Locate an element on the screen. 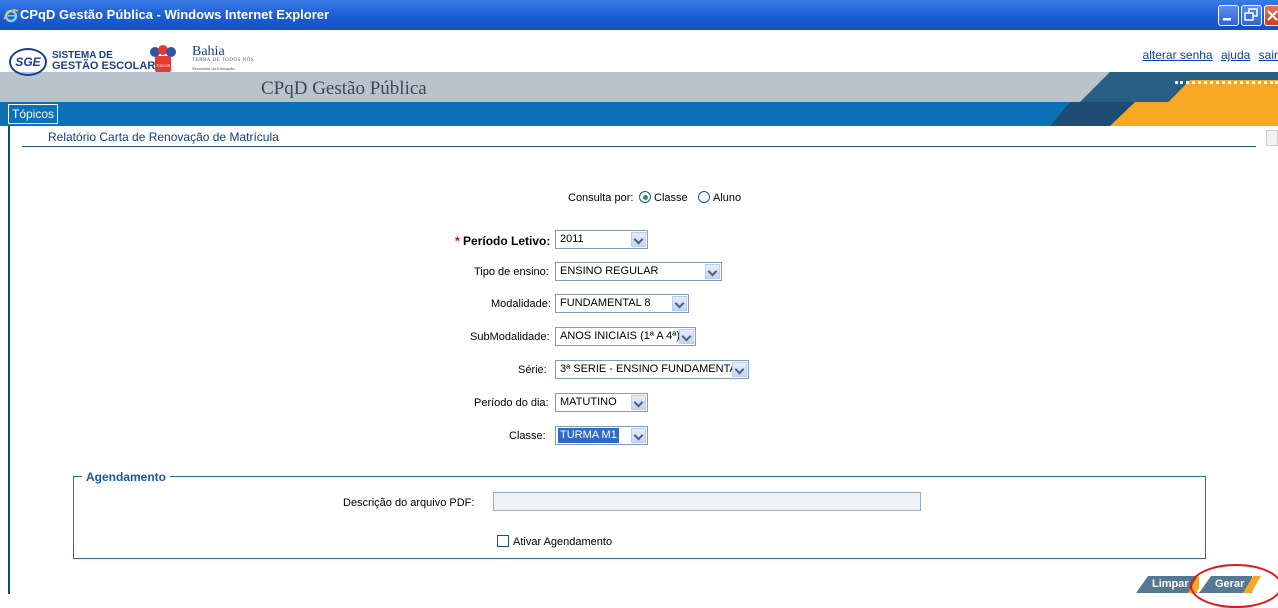 This screenshot has width=1278, height=608. close-icon is located at coordinates (1272, 15).